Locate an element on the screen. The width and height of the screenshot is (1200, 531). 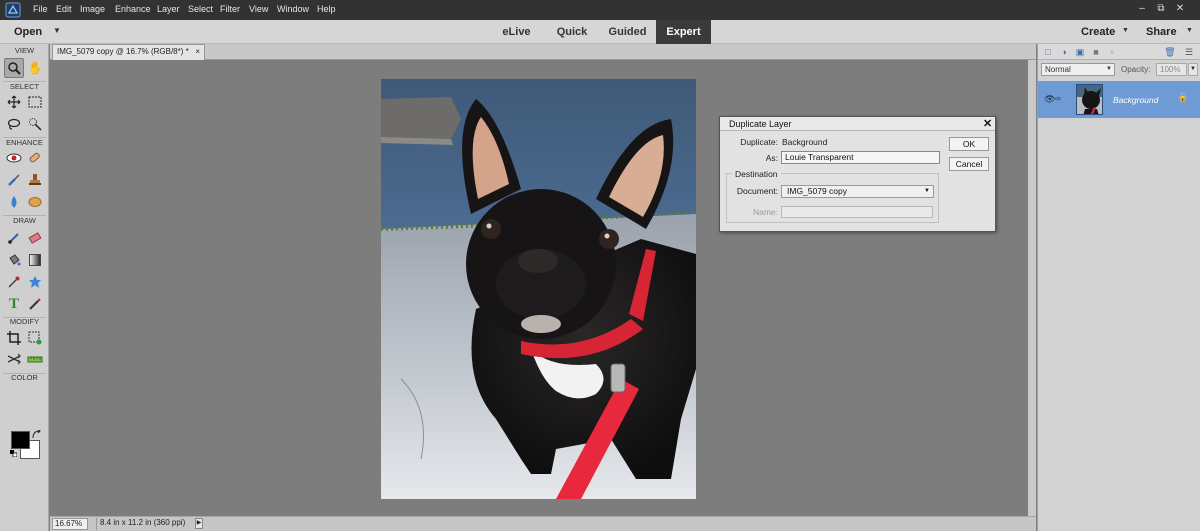
document-select-value: IMG_5079 copy is located at coordinates (817, 191).